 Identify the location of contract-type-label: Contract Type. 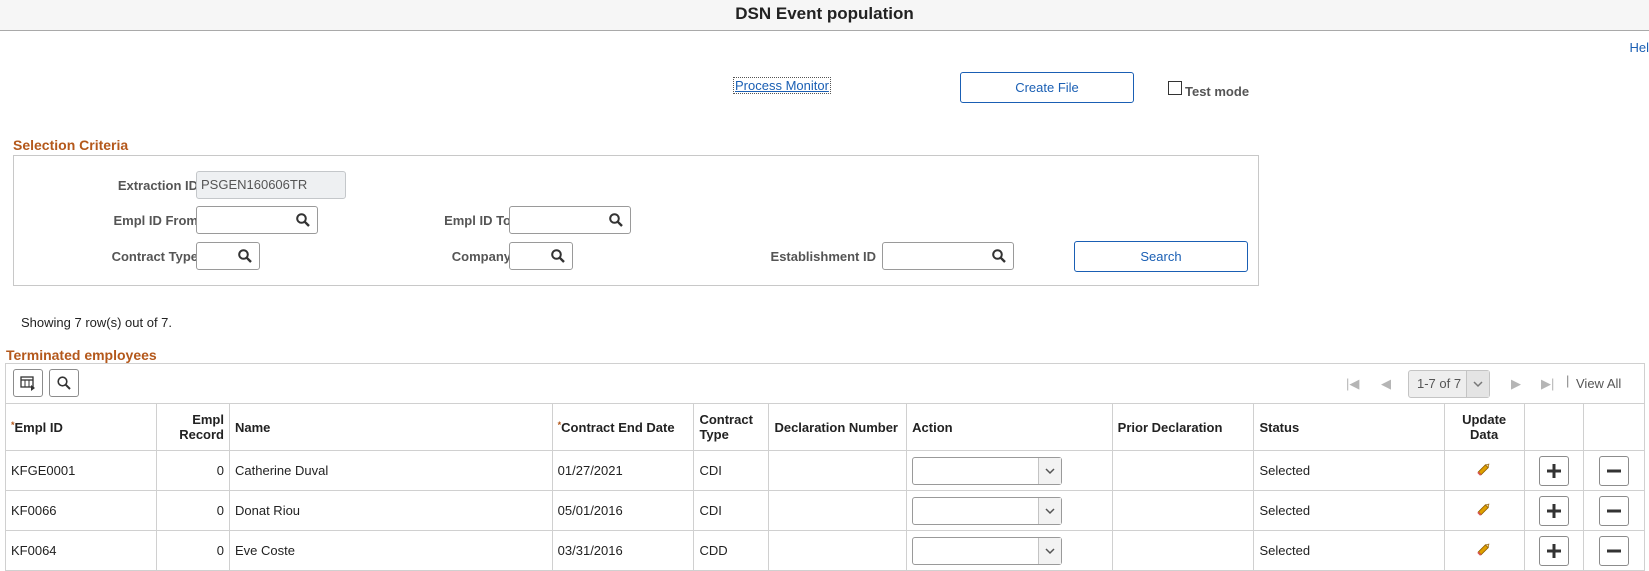
(154, 256).